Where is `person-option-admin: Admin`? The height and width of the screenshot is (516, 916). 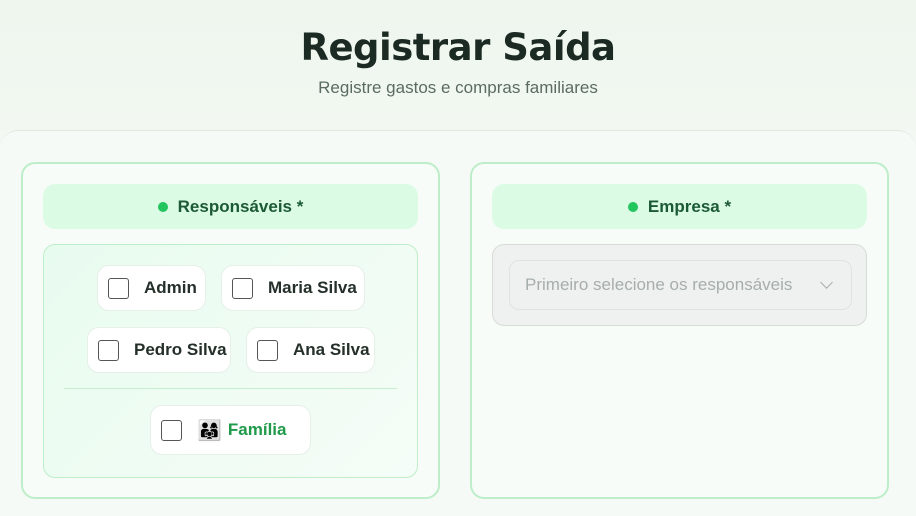 person-option-admin: Admin is located at coordinates (151, 288).